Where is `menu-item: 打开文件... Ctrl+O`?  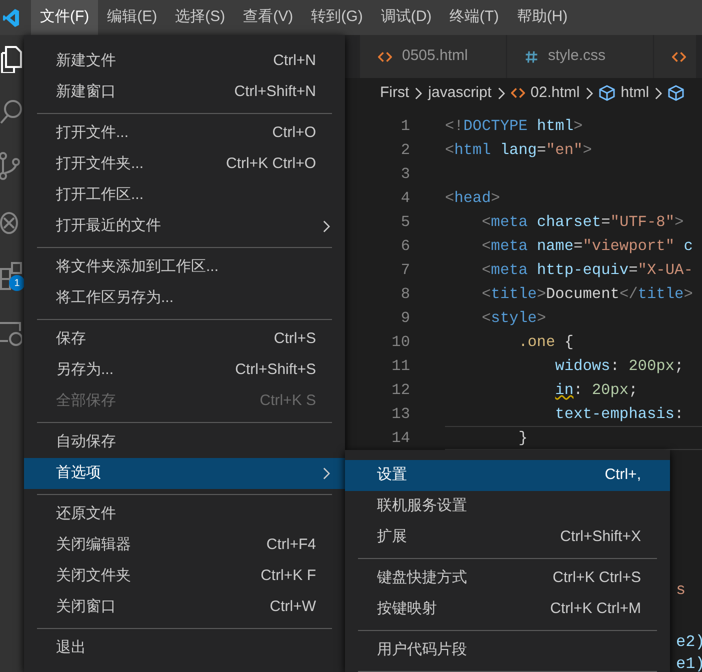
menu-item: 打开文件... Ctrl+O is located at coordinates (184, 133).